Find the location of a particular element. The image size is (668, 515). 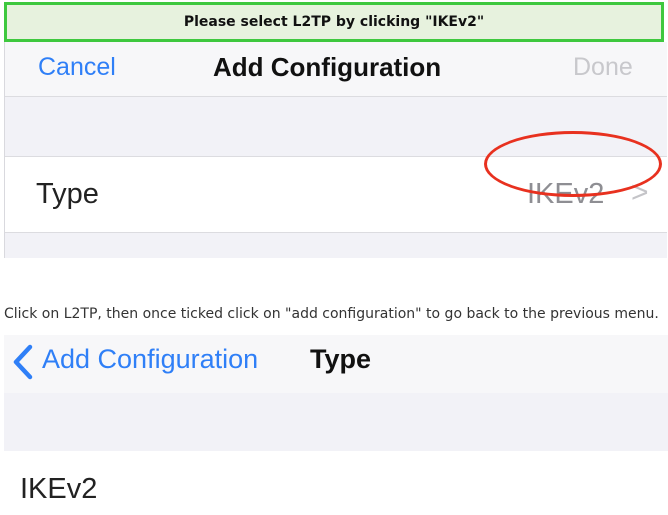

page-title: Add Configuration is located at coordinates (327, 67).